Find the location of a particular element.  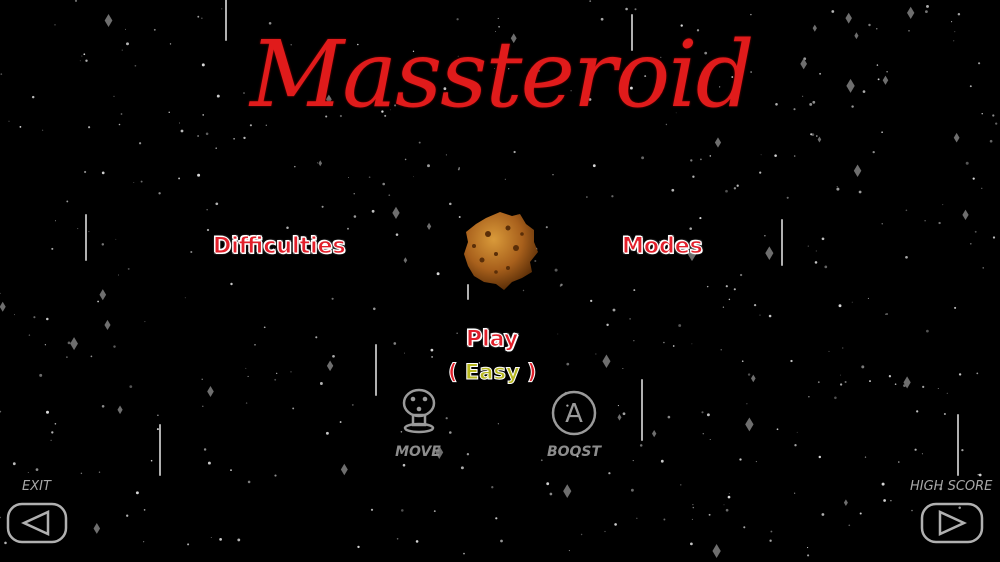

difficulty-value: Easy is located at coordinates (492, 372).